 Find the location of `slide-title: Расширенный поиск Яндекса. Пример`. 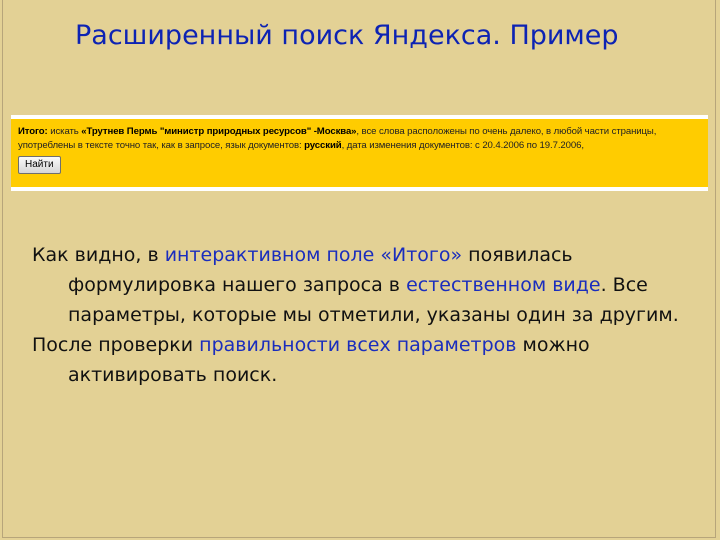

slide-title: Расширенный поиск Яндекса. Пример is located at coordinates (347, 35).